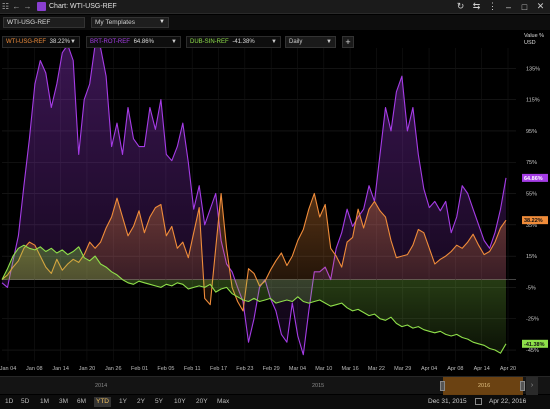 The height and width of the screenshot is (409, 550). I want to click on x-tick-label: Feb 05, so click(165, 369).